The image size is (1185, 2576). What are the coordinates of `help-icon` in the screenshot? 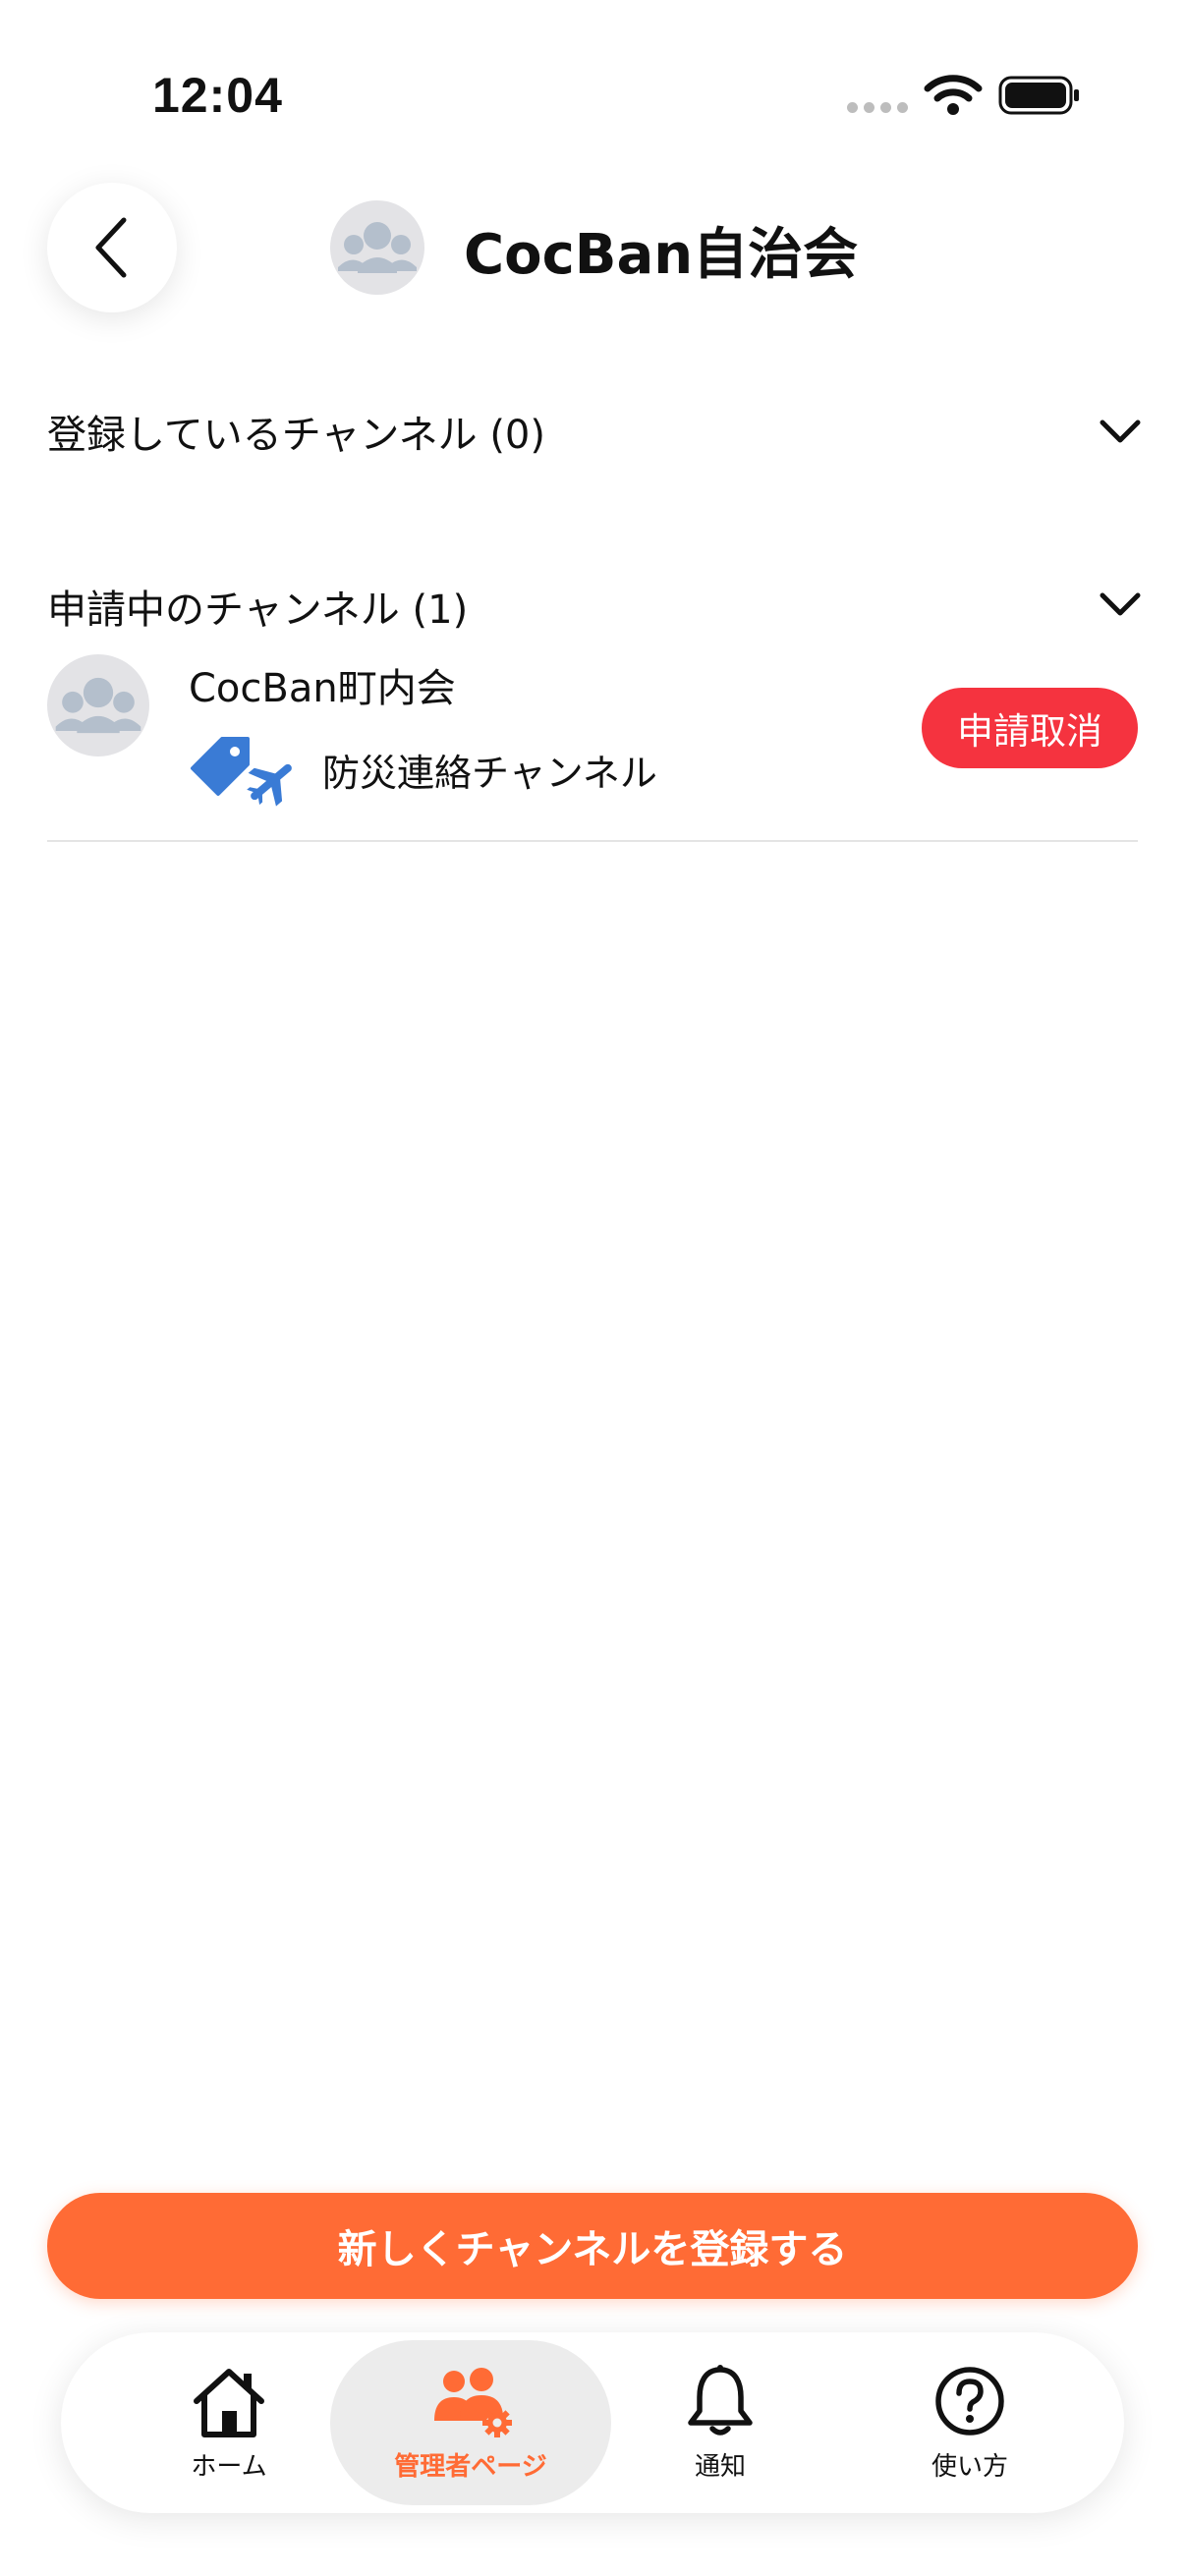 It's located at (970, 2401).